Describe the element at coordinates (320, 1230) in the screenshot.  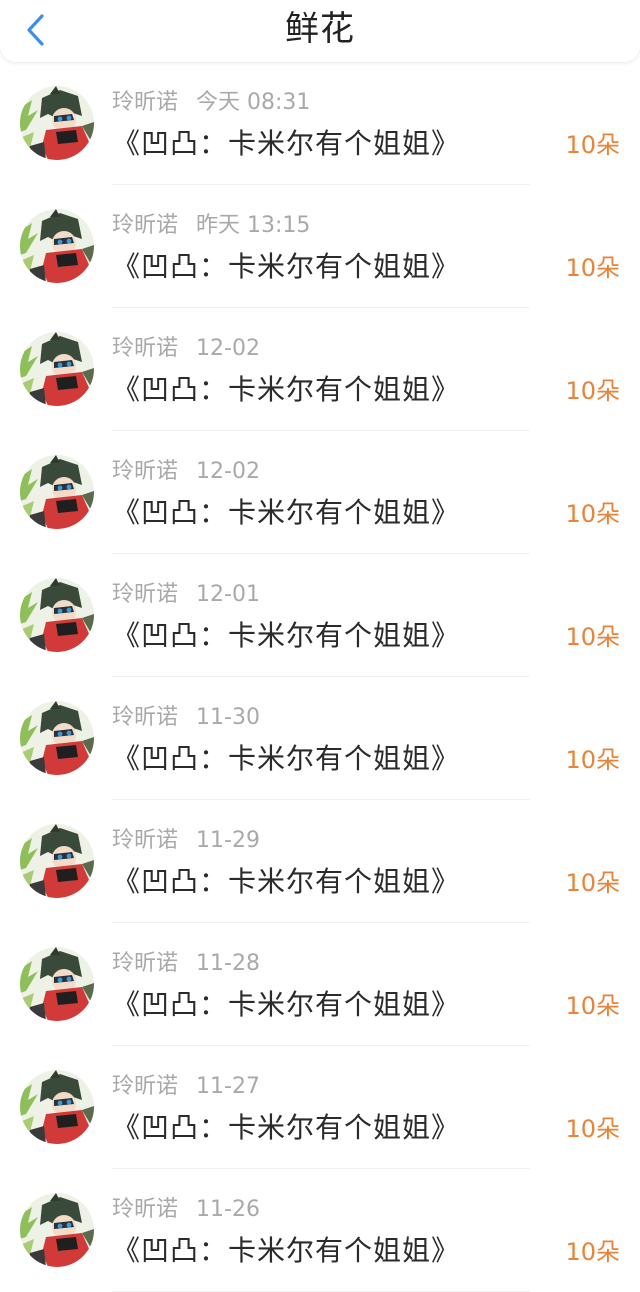
I see `list-item: 玲昕诺 11-26 《凹凸：卡米尔有个姐姐》 10朵` at that location.